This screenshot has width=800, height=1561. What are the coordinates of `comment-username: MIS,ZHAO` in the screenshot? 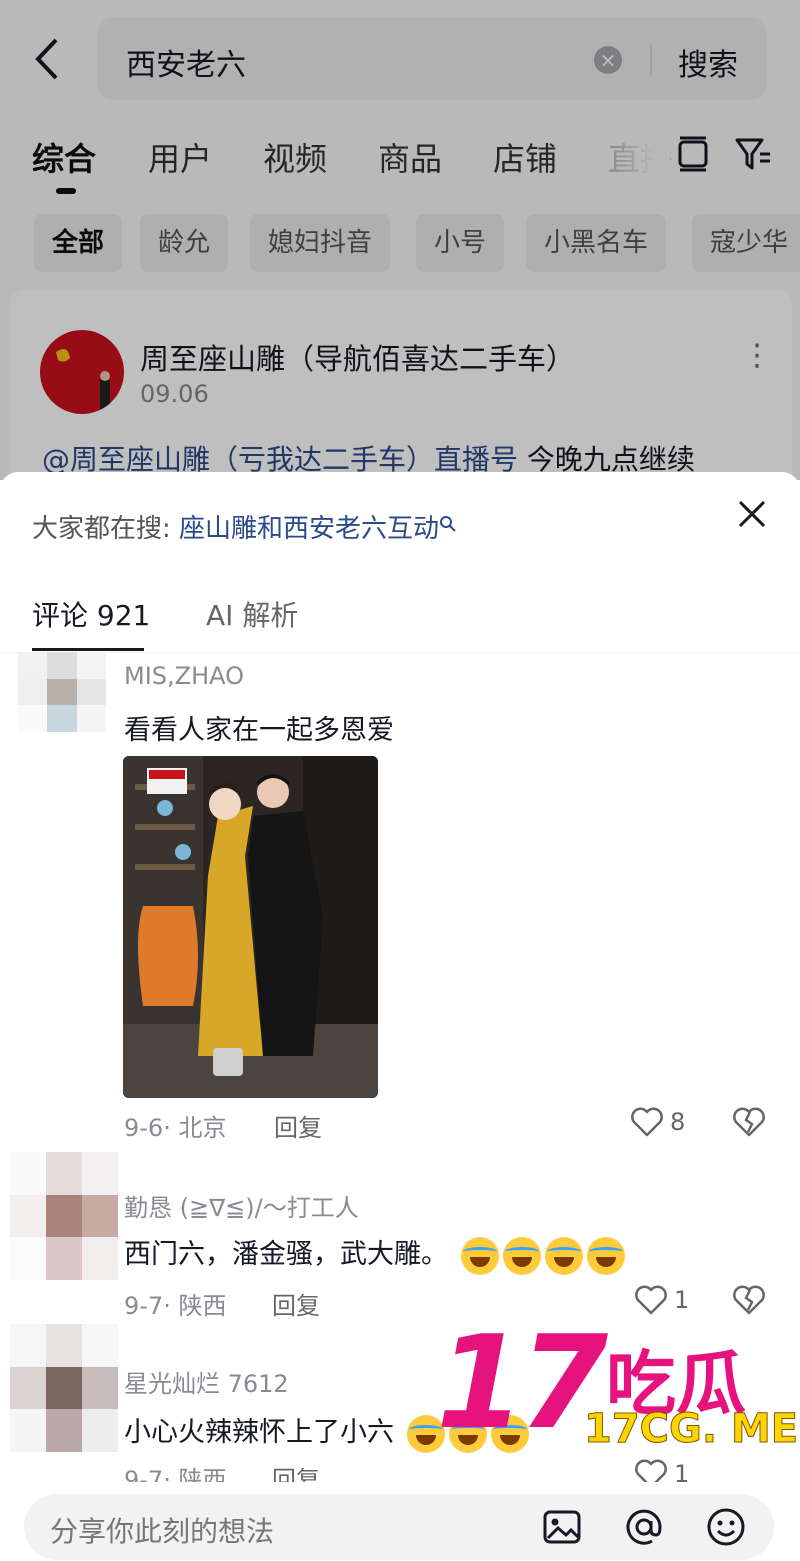 It's located at (184, 676).